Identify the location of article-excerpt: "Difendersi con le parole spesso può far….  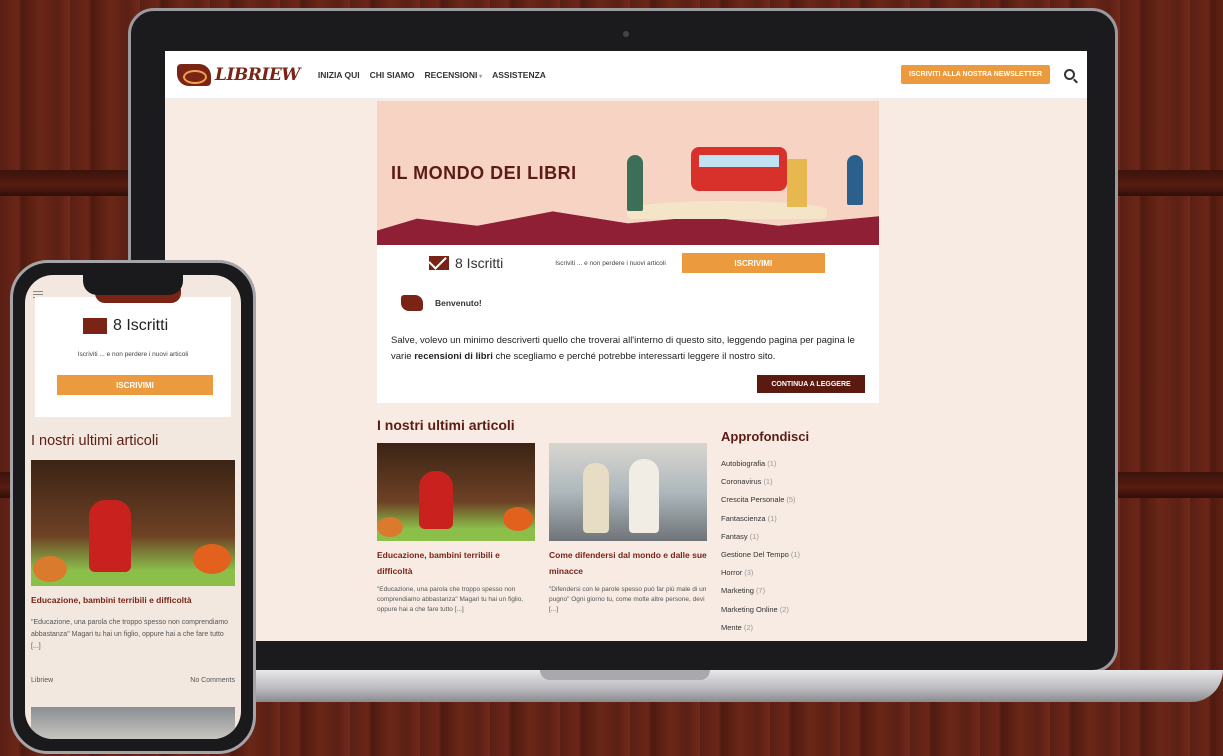
(628, 599).